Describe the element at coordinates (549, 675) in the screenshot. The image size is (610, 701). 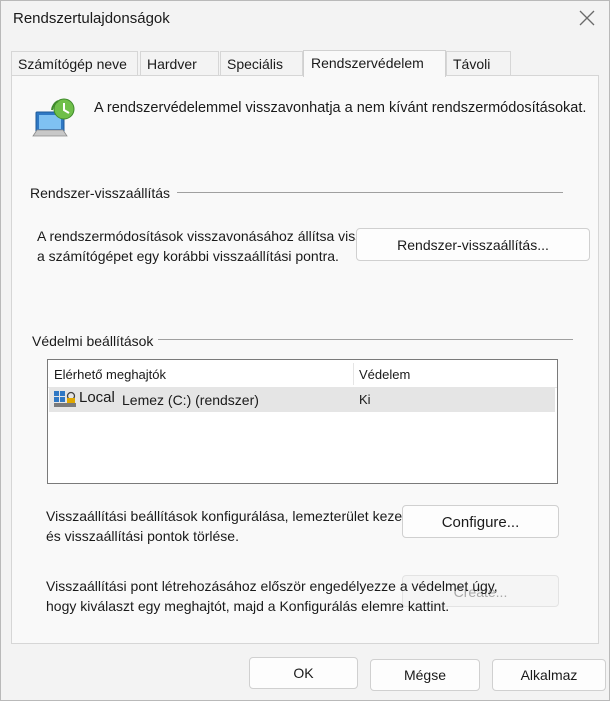
I see `apply-button: Alkalmaz` at that location.